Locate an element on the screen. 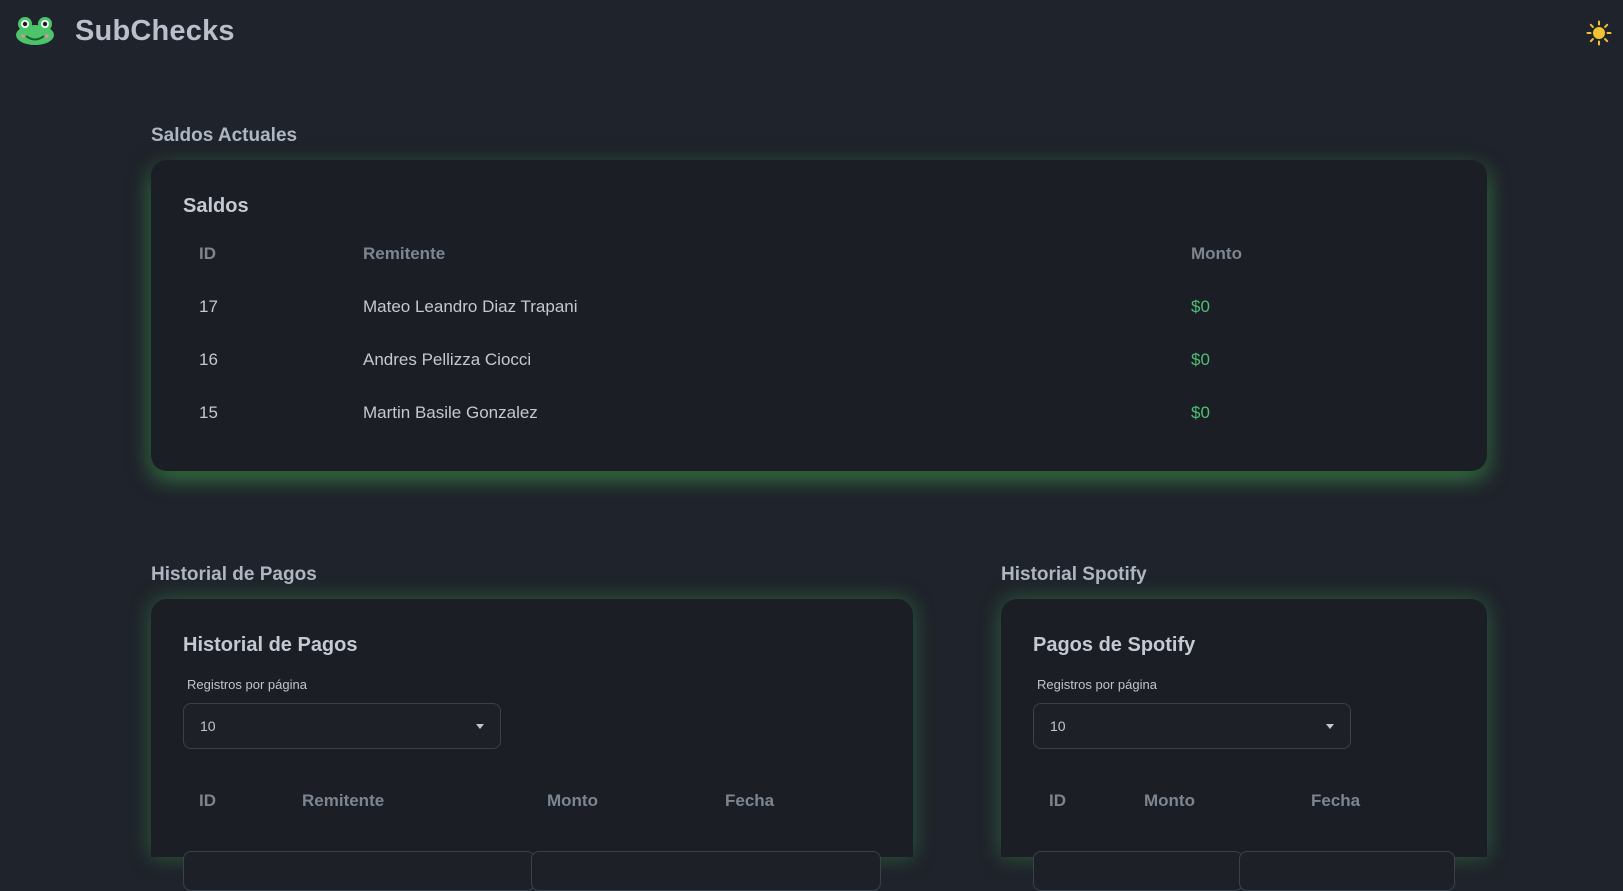  app-header: SubChecks is located at coordinates (811, 33).